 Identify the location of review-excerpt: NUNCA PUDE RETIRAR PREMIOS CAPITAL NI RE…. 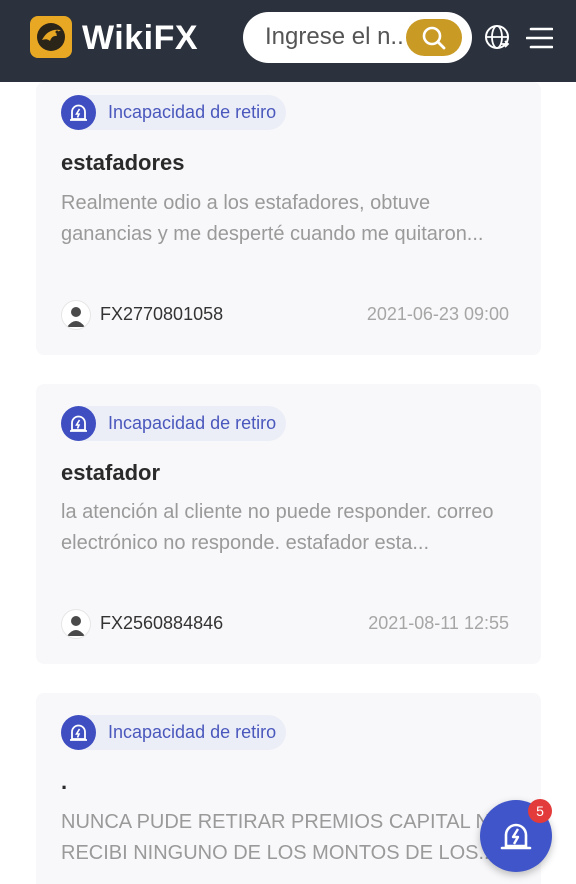
(291, 838).